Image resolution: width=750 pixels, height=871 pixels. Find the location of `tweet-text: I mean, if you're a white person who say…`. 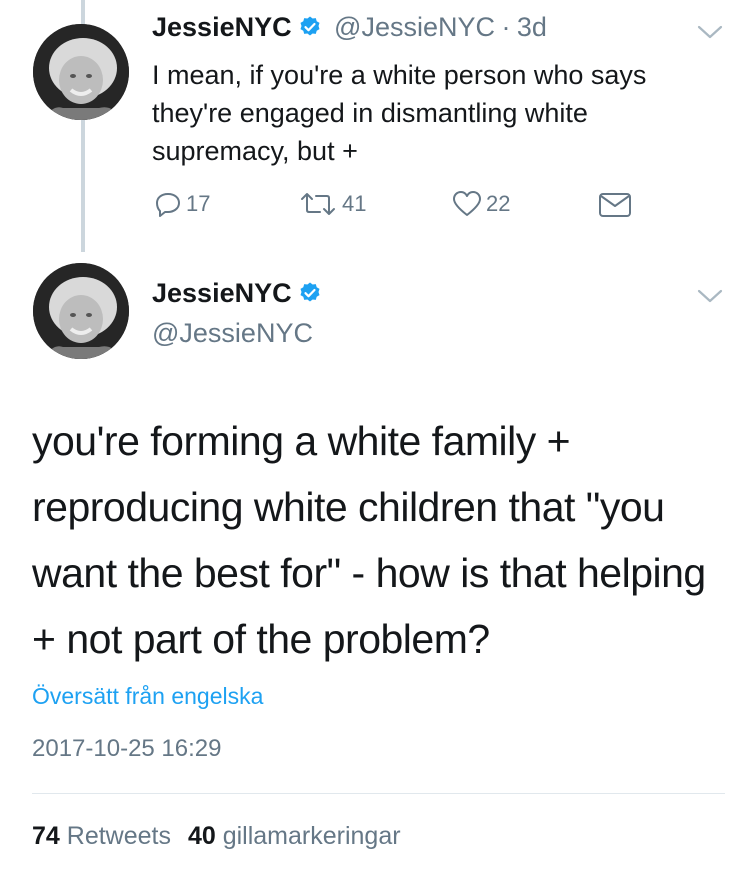

tweet-text: I mean, if you're a white person who say… is located at coordinates (399, 113).